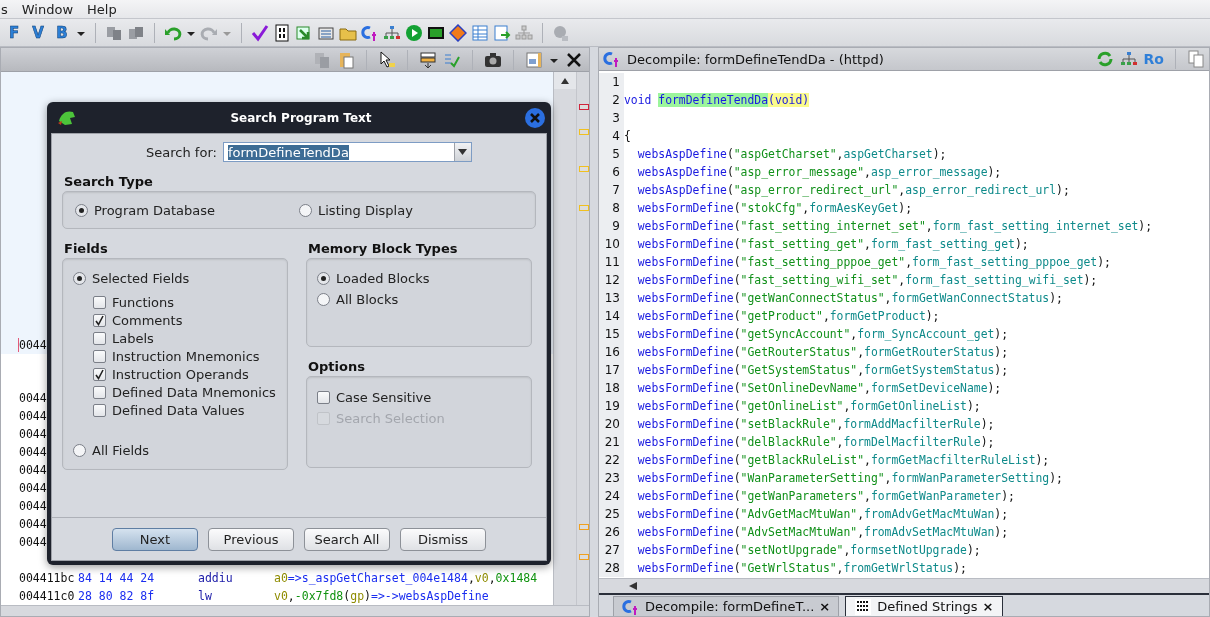 The image size is (1210, 617). I want to click on line-number: 13, so click(611, 298).